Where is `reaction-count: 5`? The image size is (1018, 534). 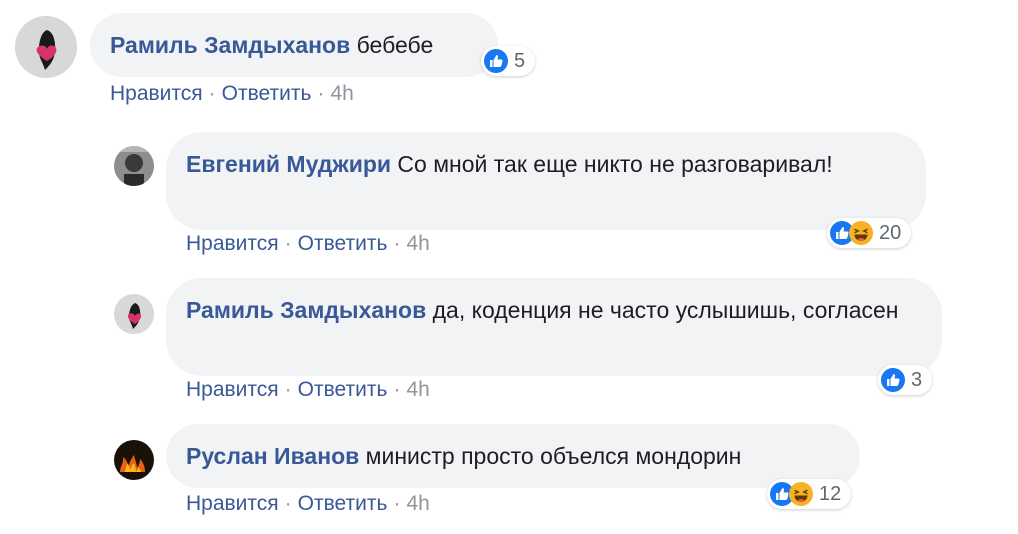 reaction-count: 5 is located at coordinates (520, 60).